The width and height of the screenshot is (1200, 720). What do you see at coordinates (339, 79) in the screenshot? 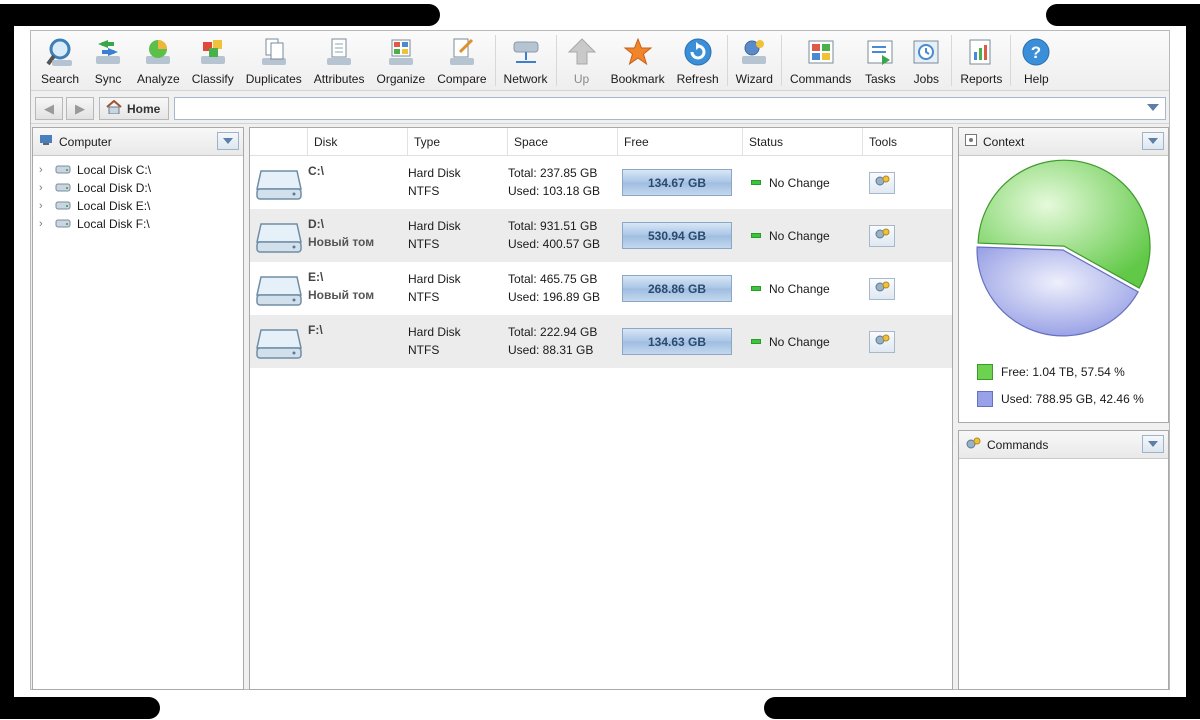
I see `attributes-label: Attributes` at bounding box center [339, 79].